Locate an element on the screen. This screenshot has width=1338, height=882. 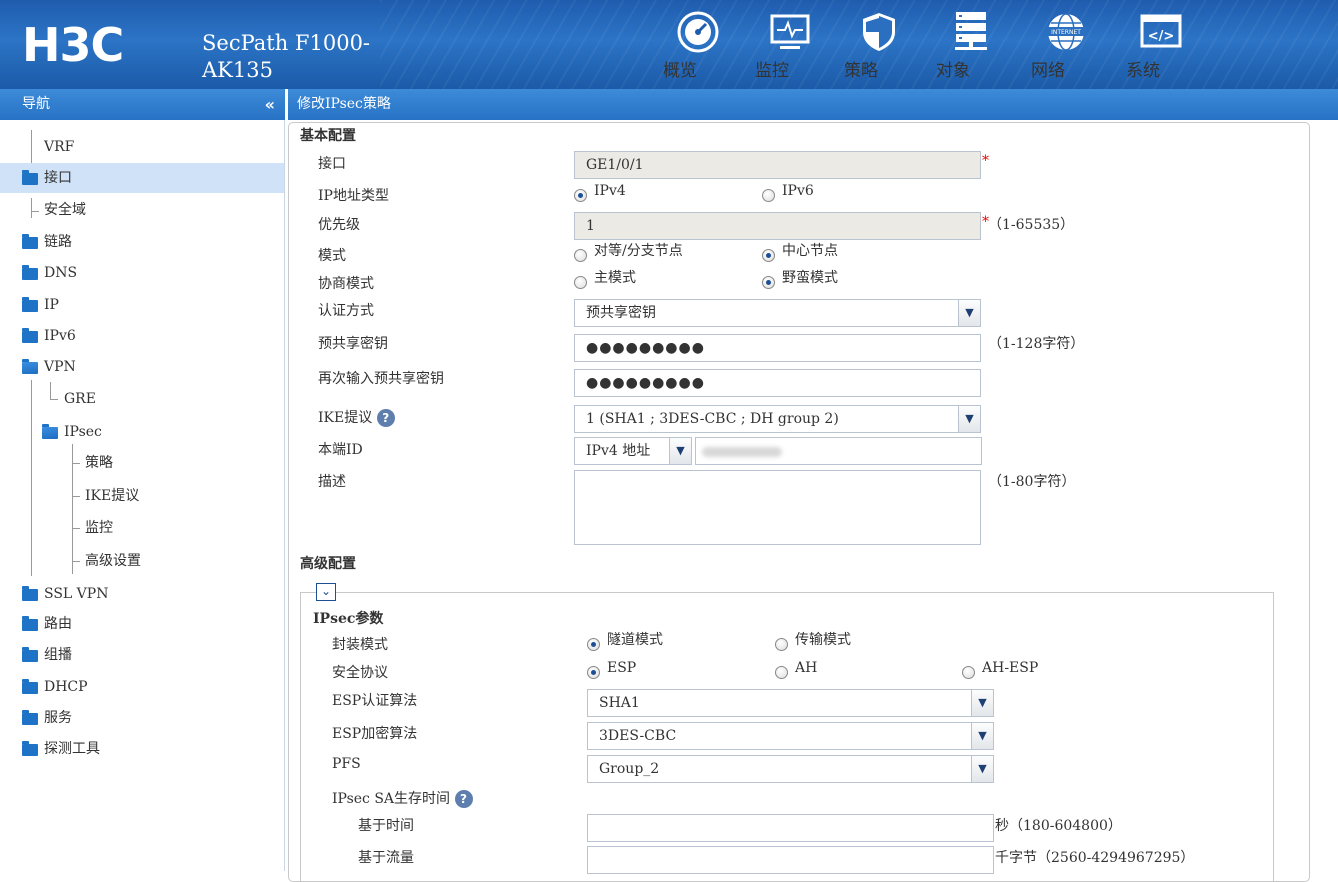
sidebar-item-routing: 路由 is located at coordinates (142, 624).